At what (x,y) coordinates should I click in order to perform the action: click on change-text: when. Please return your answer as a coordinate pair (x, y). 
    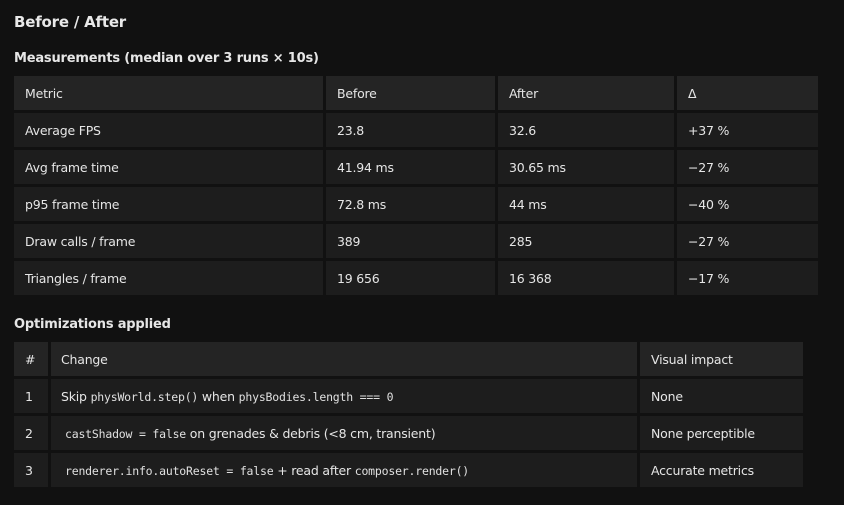
    Looking at the image, I should click on (218, 396).